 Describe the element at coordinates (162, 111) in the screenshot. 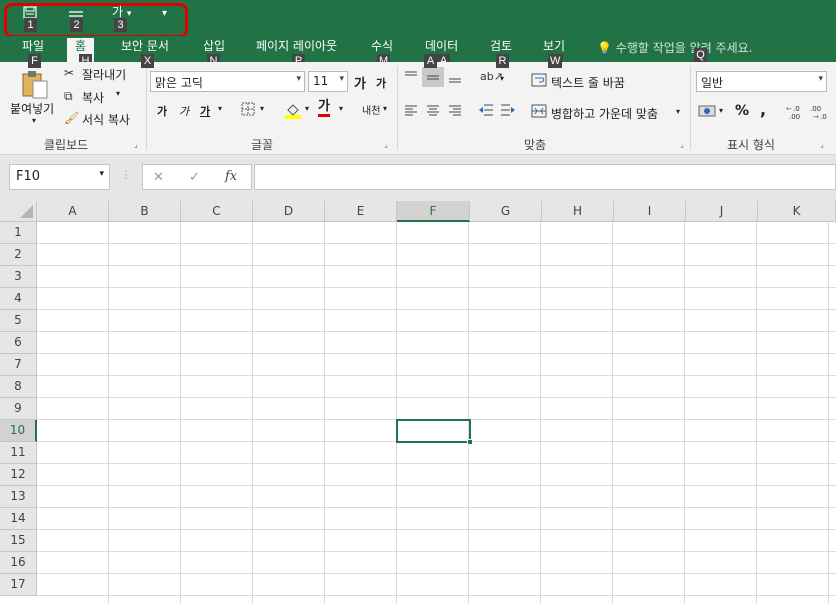

I see `bold-button: 가` at that location.